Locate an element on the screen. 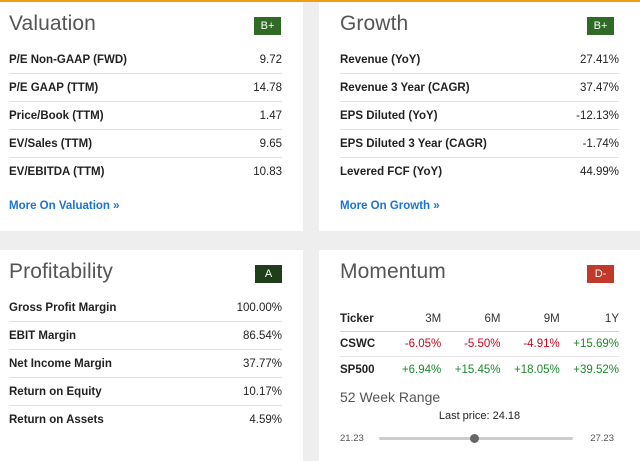  metric-row: P/E GAAP (TTM) 14.78 is located at coordinates (145, 88).